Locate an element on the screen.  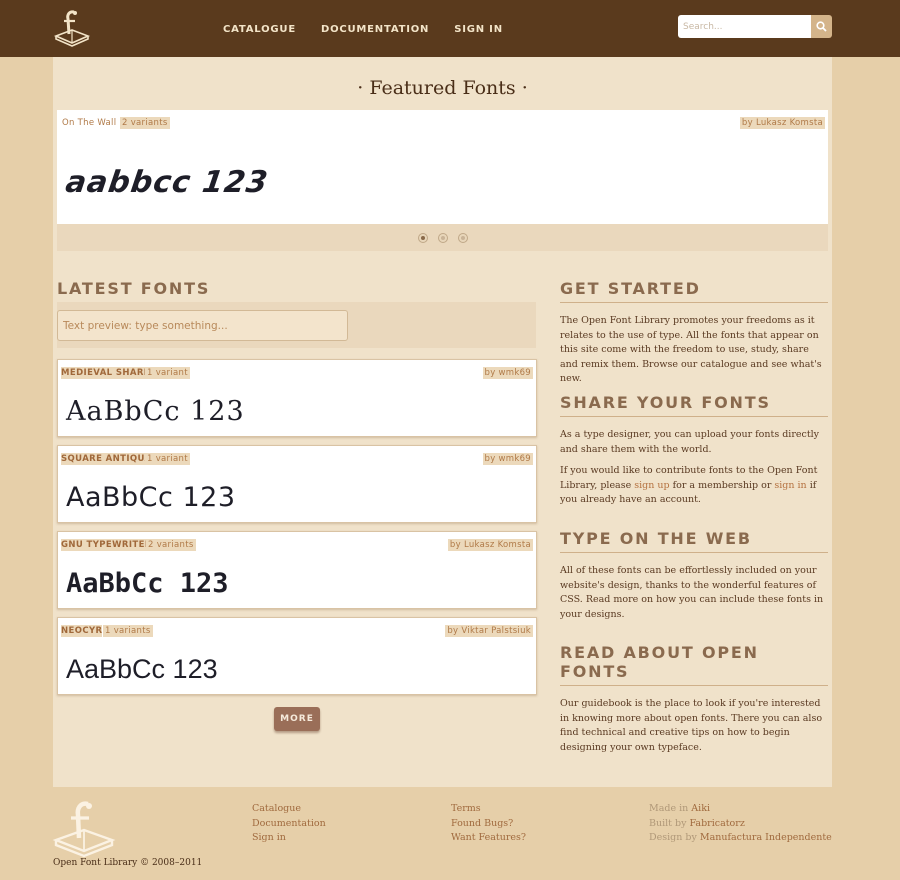
footer-link-features: Want Features? is located at coordinates (488, 838).